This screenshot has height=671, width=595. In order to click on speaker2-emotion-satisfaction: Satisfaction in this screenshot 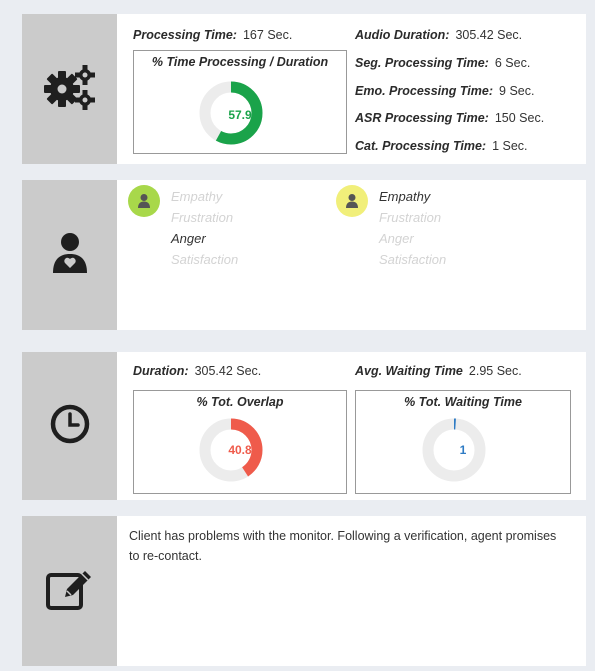, I will do `click(413, 259)`.